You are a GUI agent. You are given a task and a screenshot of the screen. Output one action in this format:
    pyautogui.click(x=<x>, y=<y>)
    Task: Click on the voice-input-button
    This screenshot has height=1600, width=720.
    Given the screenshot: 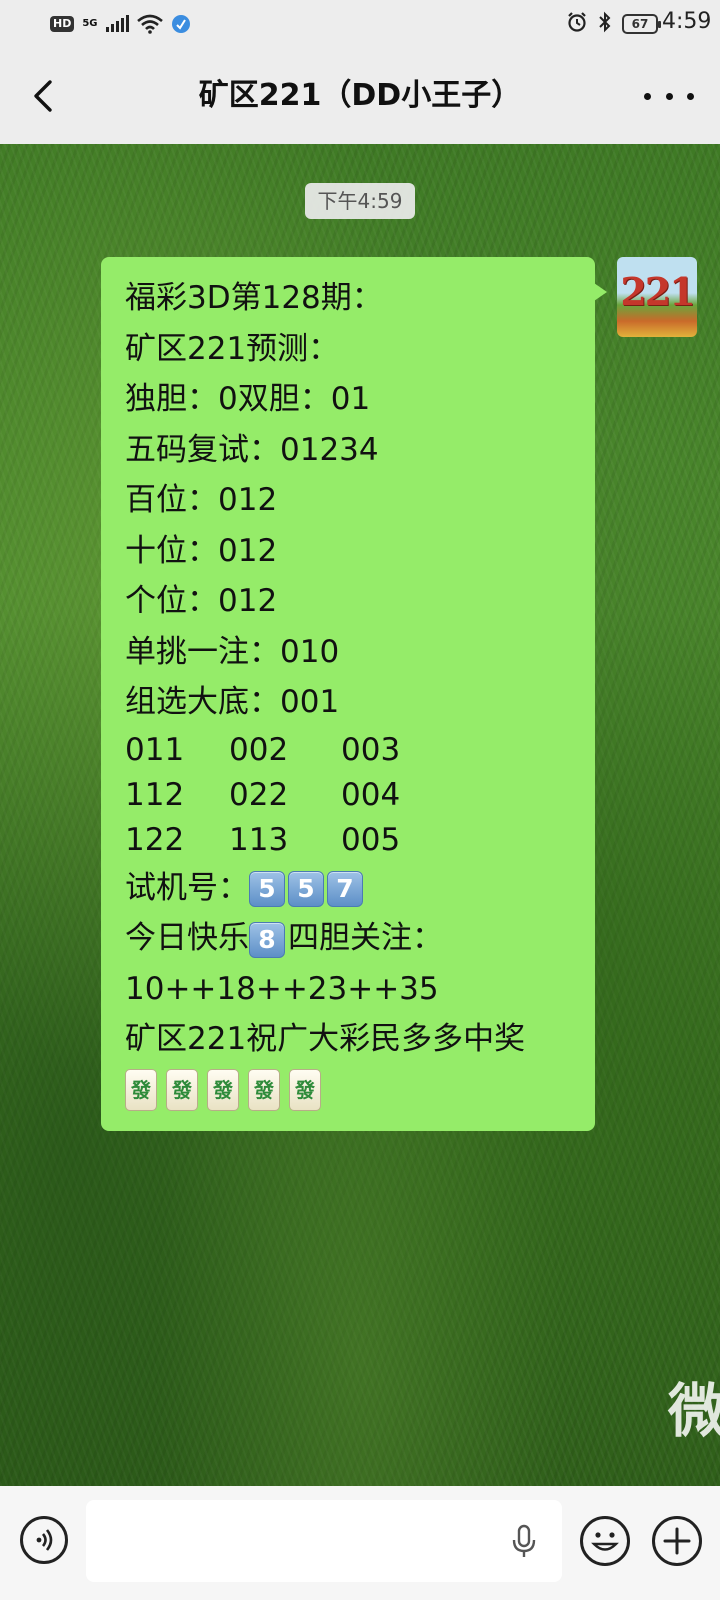 What is the action you would take?
    pyautogui.click(x=44, y=1540)
    